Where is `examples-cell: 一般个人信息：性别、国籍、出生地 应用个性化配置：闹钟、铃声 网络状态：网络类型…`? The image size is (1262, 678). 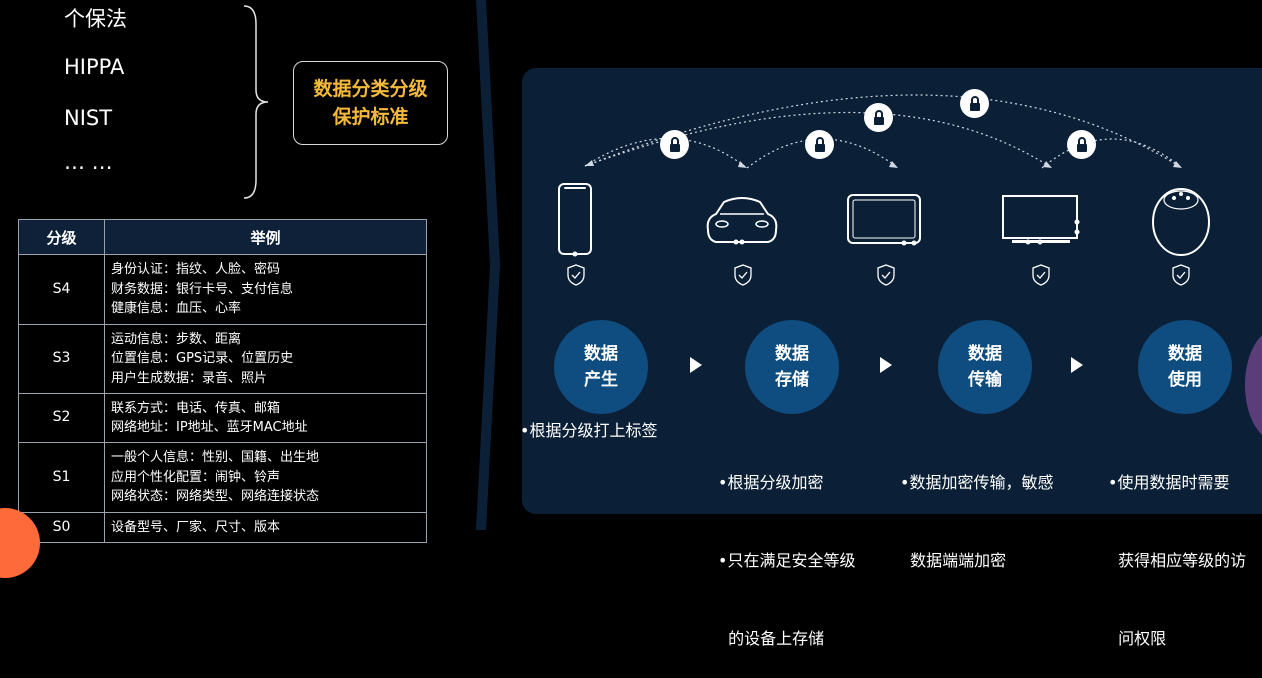 examples-cell: 一般个人信息：性别、国籍、出生地 应用个性化配置：闹钟、铃声 网络状态：网络类型… is located at coordinates (265, 477).